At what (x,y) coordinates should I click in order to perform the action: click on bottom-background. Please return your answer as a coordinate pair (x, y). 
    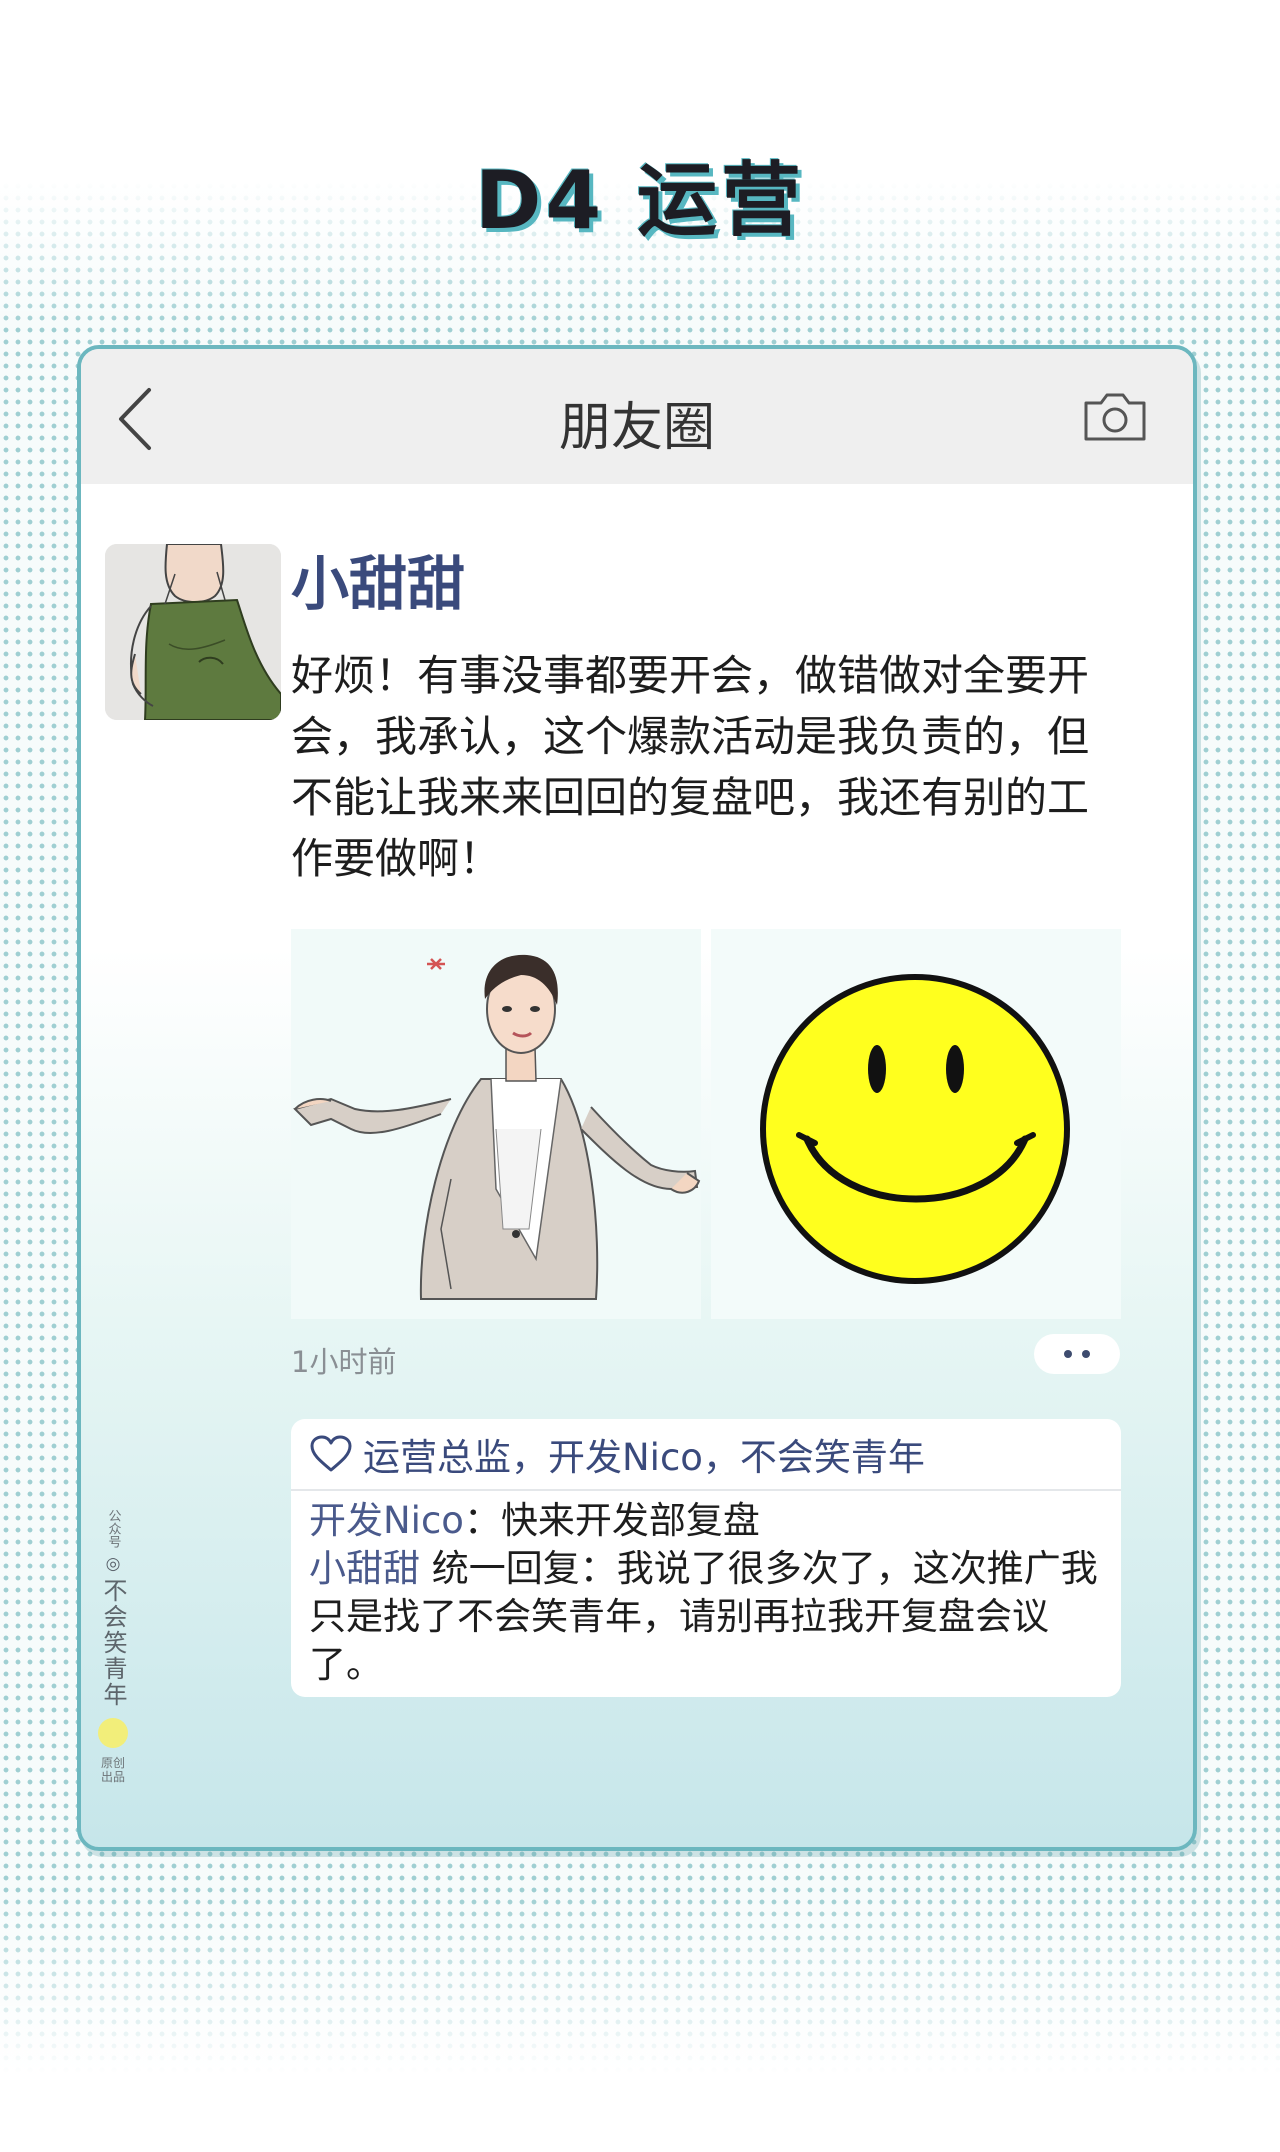
    Looking at the image, I should click on (640, 2022).